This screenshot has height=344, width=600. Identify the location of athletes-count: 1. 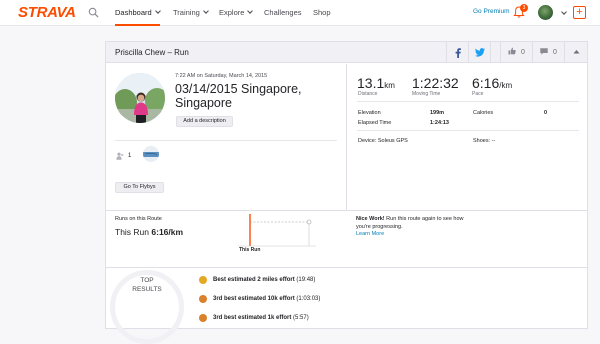
(130, 156).